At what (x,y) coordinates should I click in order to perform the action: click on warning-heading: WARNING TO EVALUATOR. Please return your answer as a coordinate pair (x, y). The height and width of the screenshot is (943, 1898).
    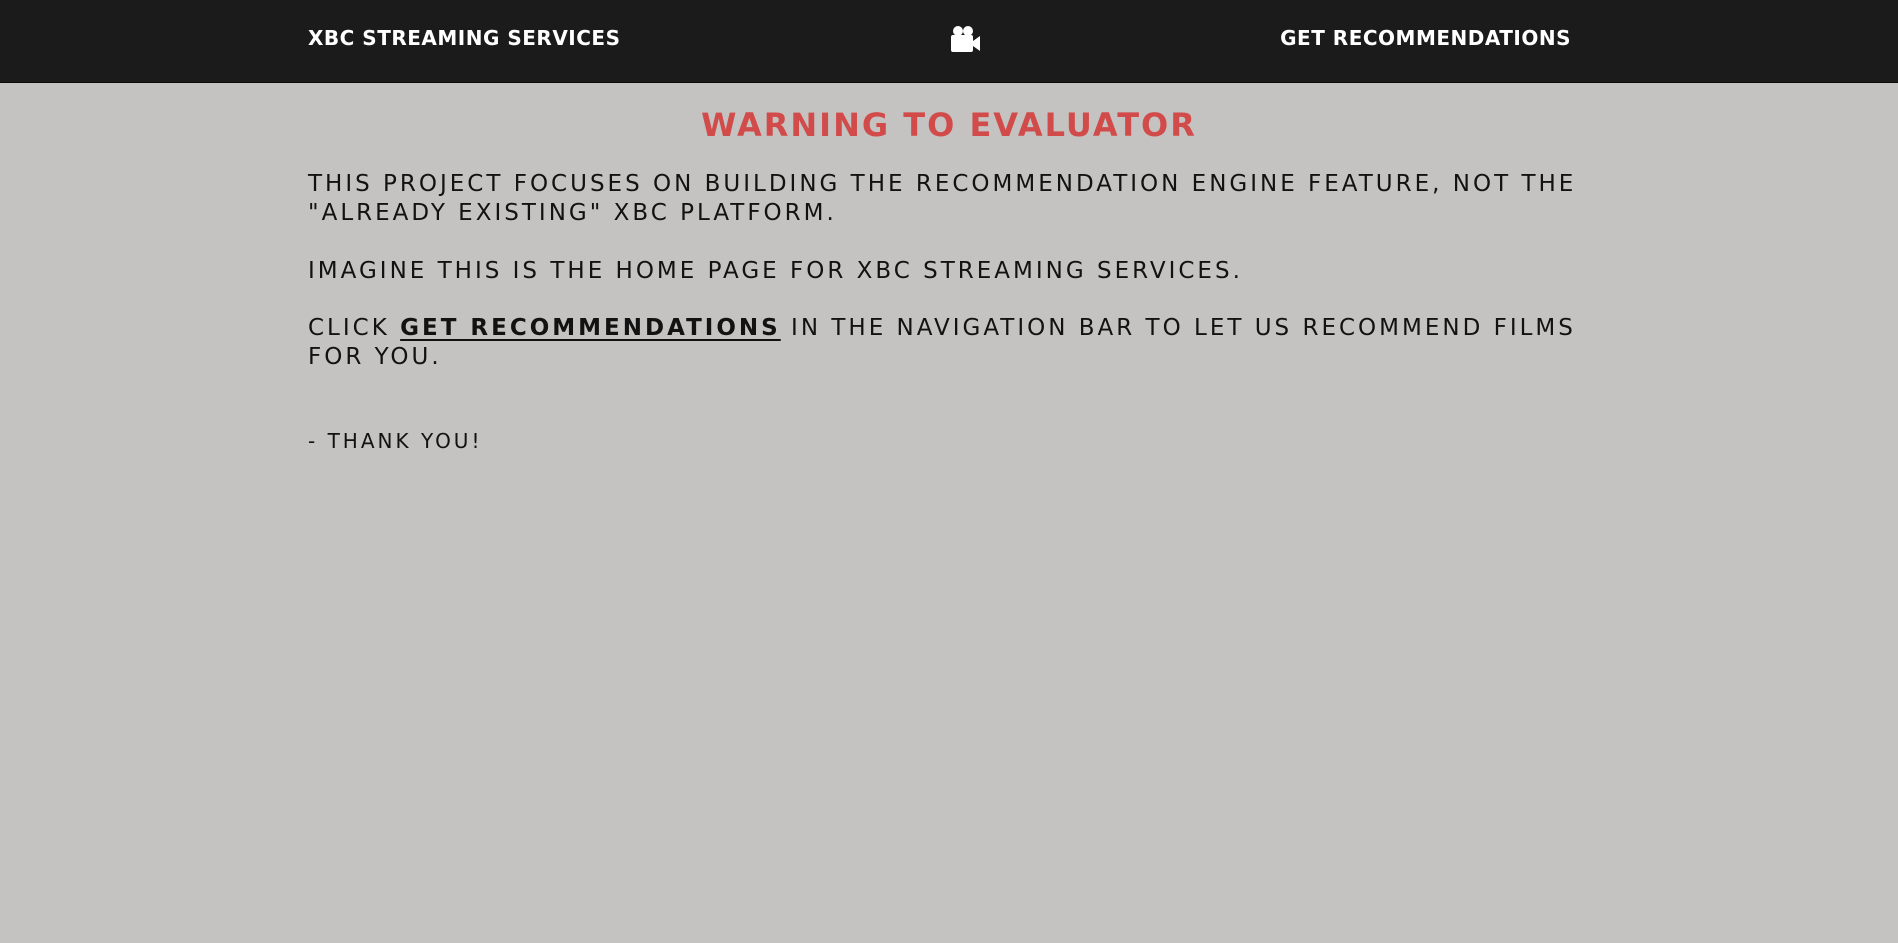
    Looking at the image, I should click on (949, 125).